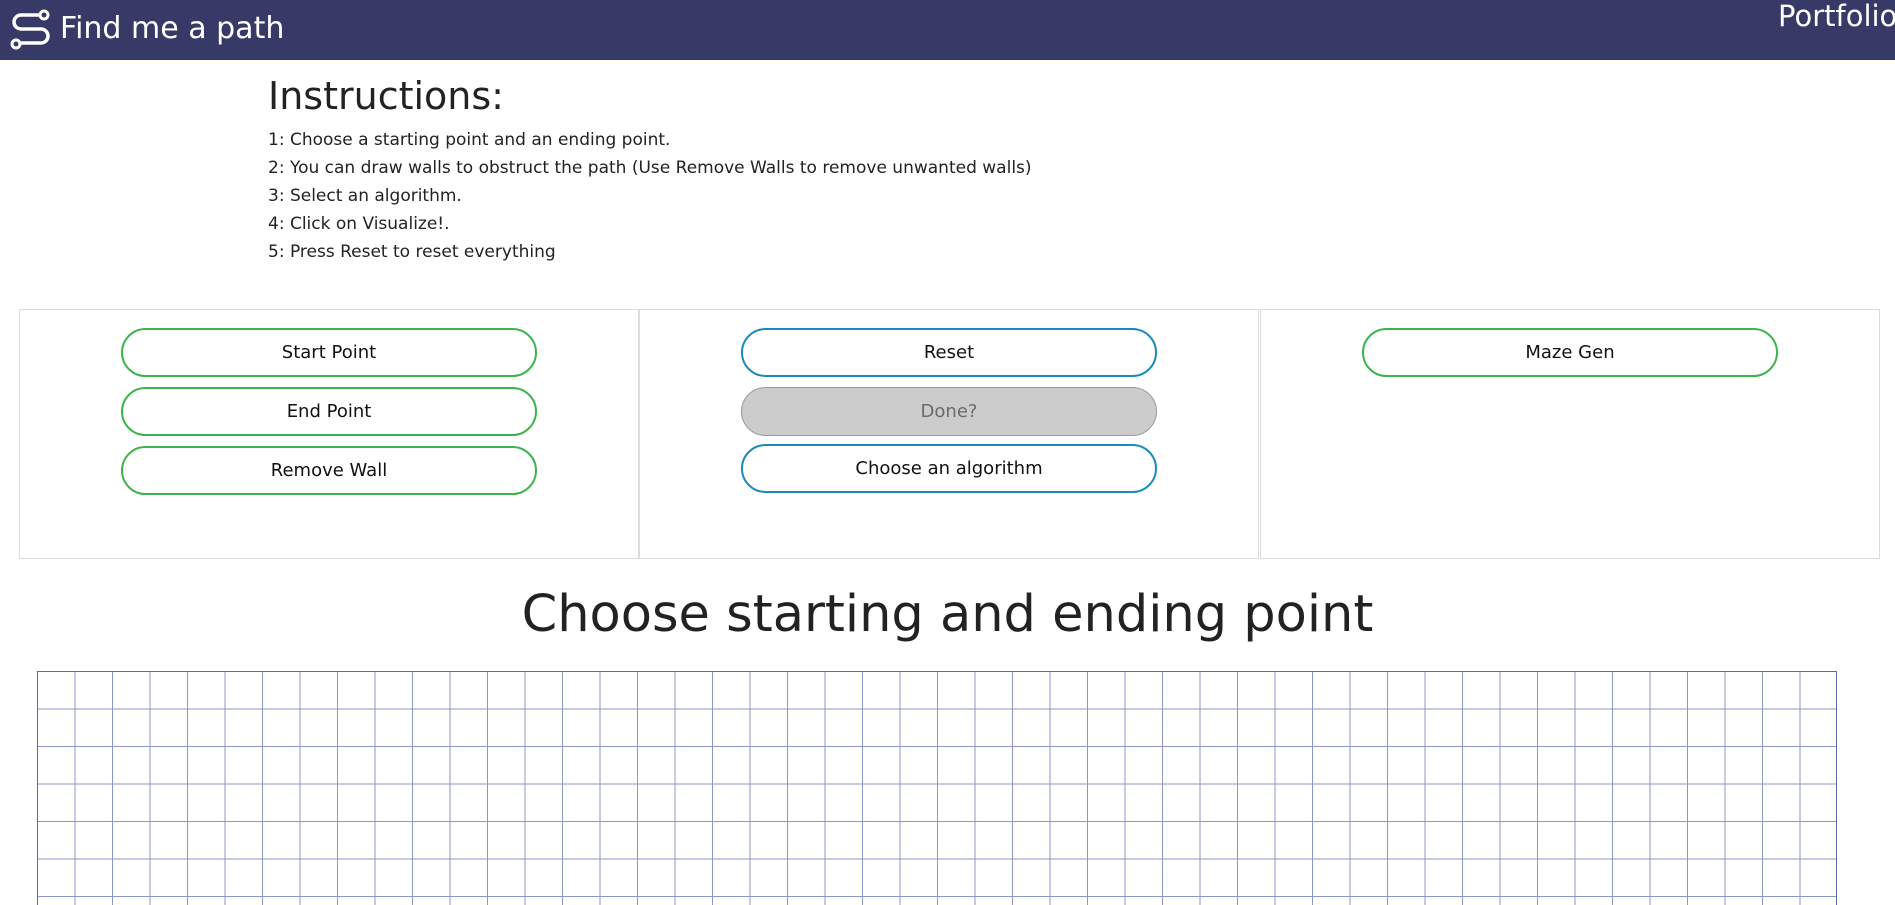  I want to click on maze-panel: Maze Gen, so click(1570, 434).